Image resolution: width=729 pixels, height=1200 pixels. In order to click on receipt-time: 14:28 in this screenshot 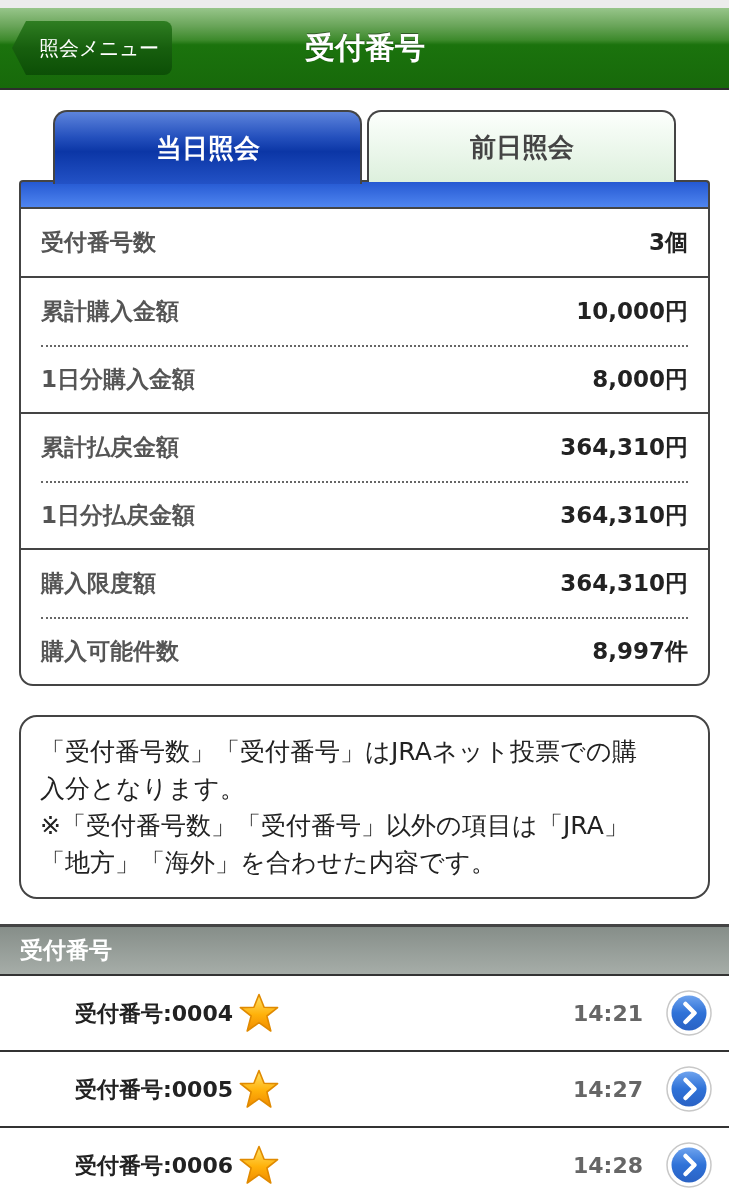, I will do `click(607, 1165)`.